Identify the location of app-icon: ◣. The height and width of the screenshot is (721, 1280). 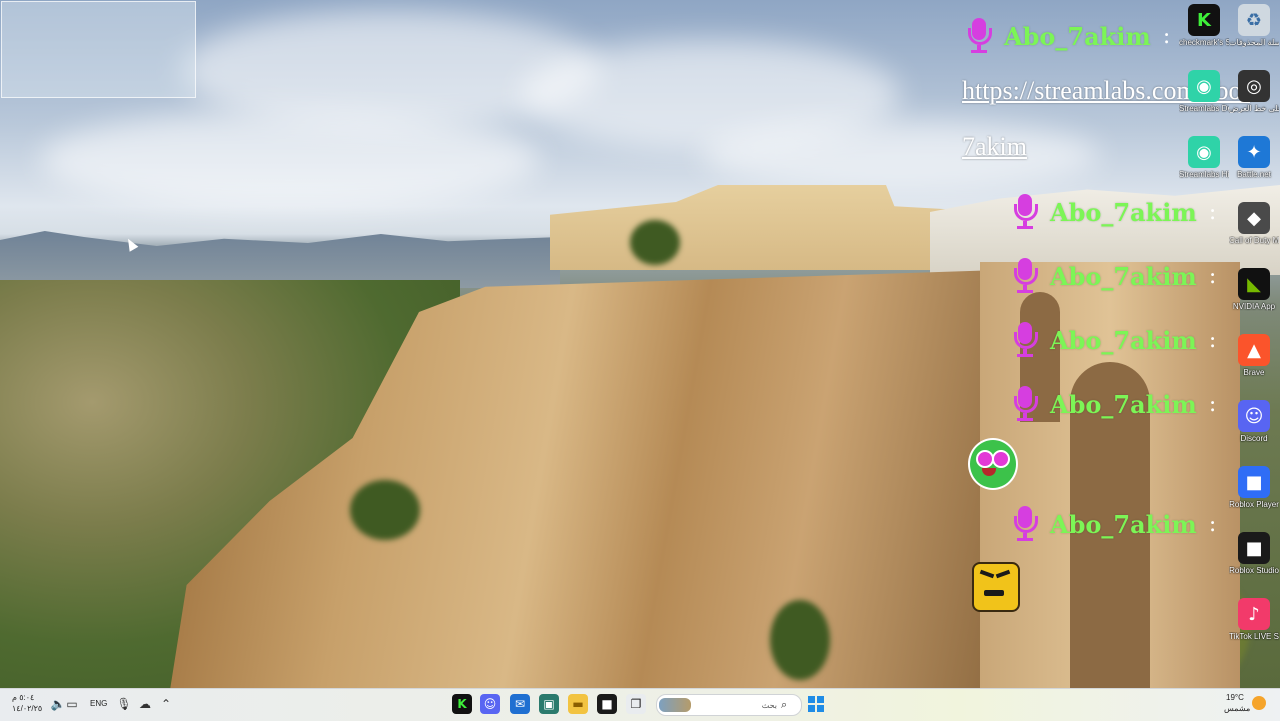
(1254, 284).